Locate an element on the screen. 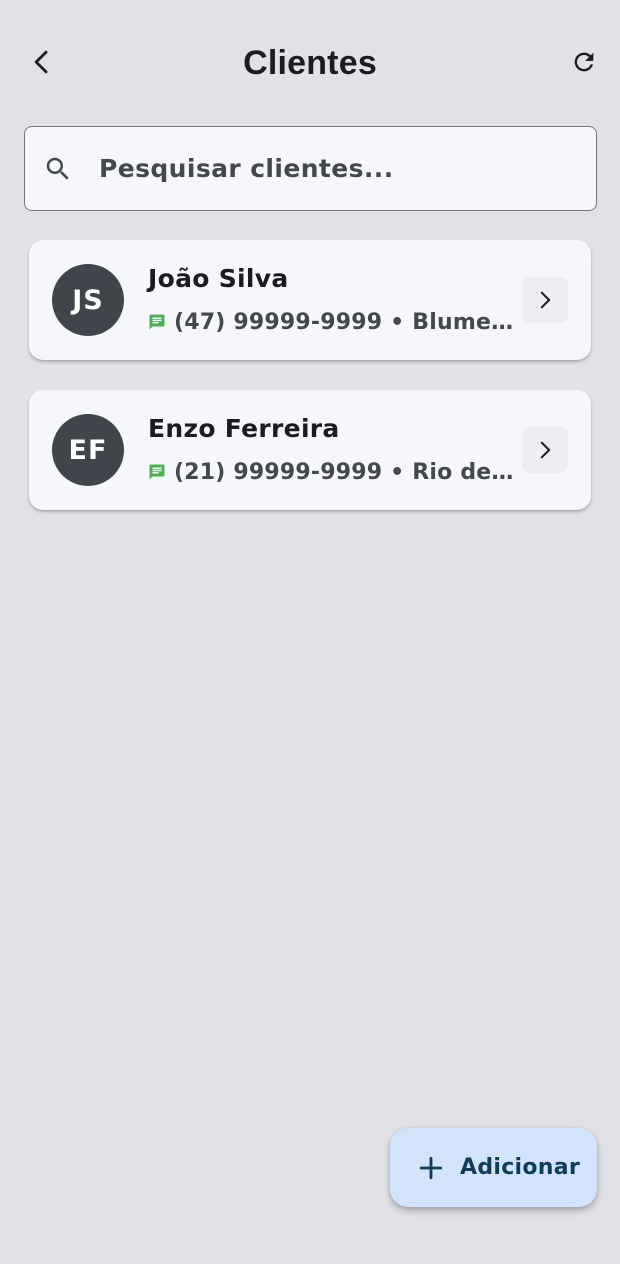 This screenshot has height=1264, width=620. client-phone-city: (47) 99999-9999 • Blumenau is located at coordinates (347, 322).